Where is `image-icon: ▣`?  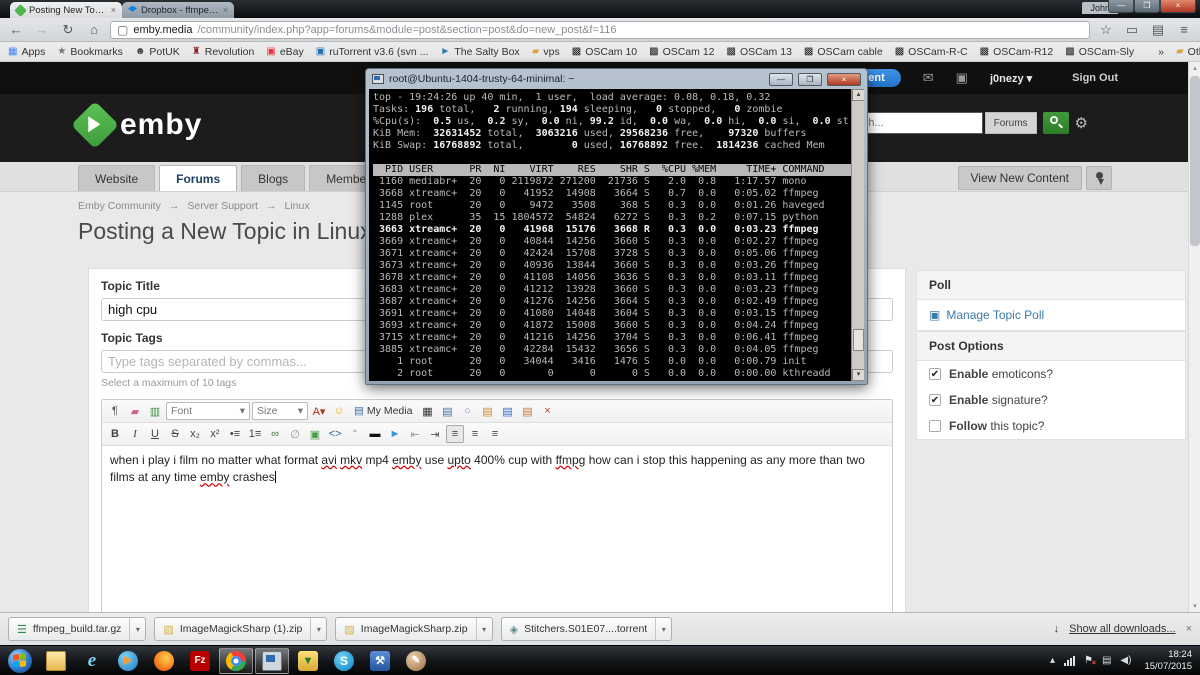
image-icon: ▣ is located at coordinates (315, 434).